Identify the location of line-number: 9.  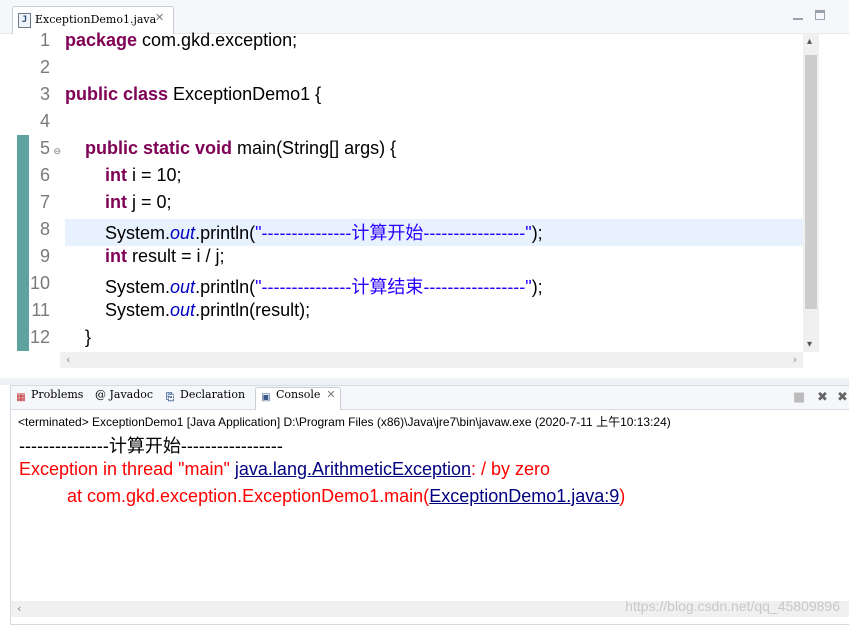
(44, 256).